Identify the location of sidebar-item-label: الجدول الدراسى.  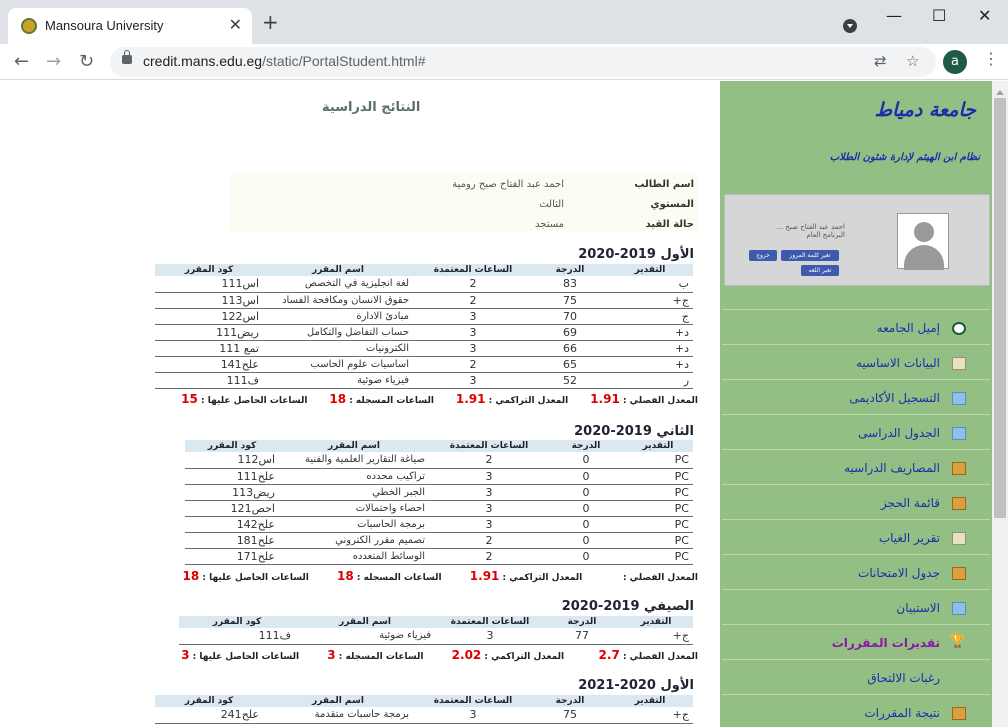
(899, 433).